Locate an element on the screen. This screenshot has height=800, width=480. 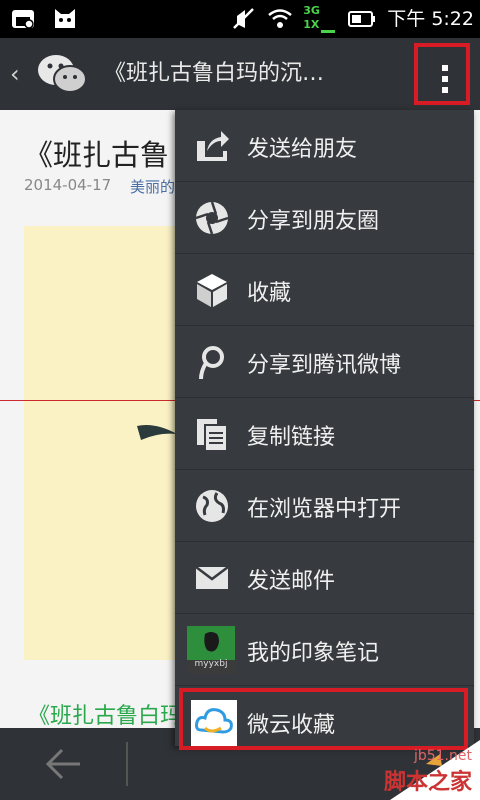
evernote-icon: myyxbj is located at coordinates (211, 650).